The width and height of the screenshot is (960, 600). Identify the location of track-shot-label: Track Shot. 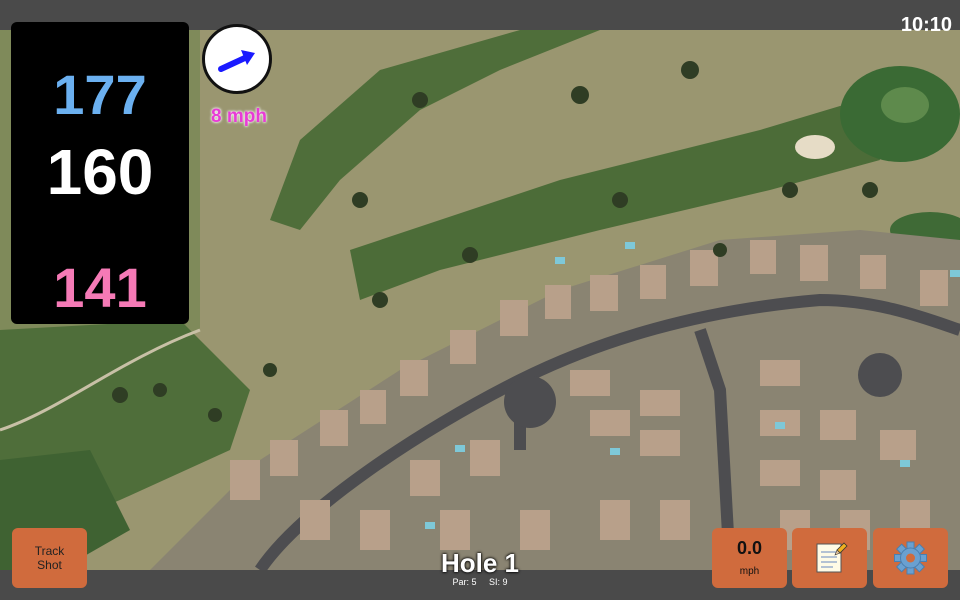
(50, 558).